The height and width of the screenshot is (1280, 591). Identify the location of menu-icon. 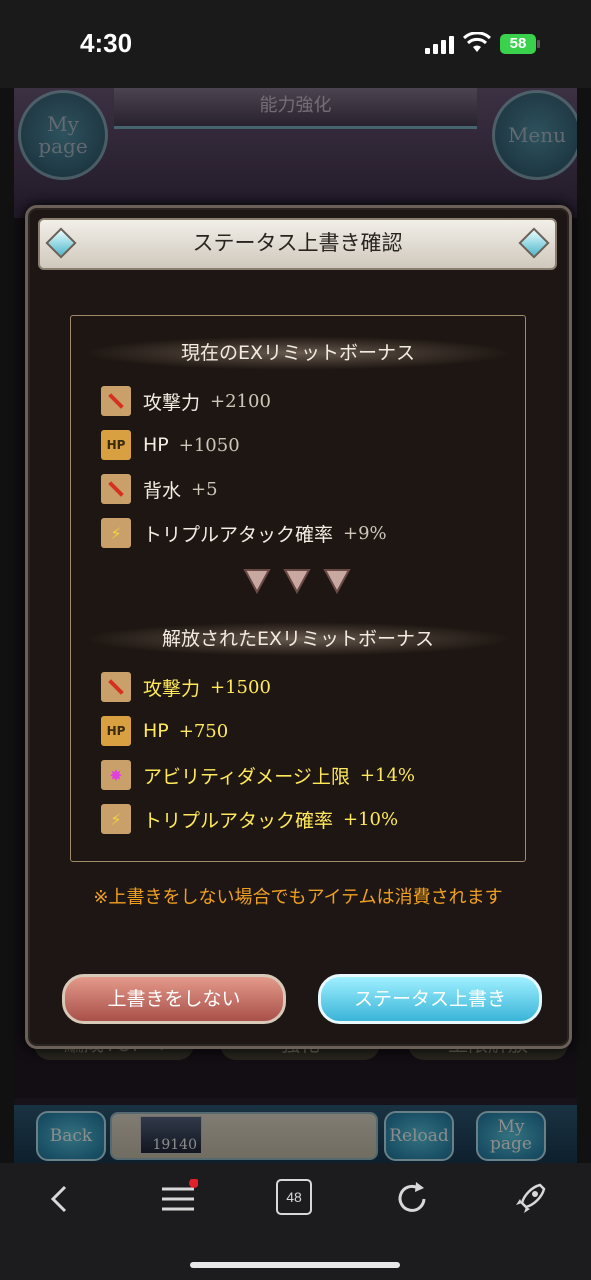
(178, 1199).